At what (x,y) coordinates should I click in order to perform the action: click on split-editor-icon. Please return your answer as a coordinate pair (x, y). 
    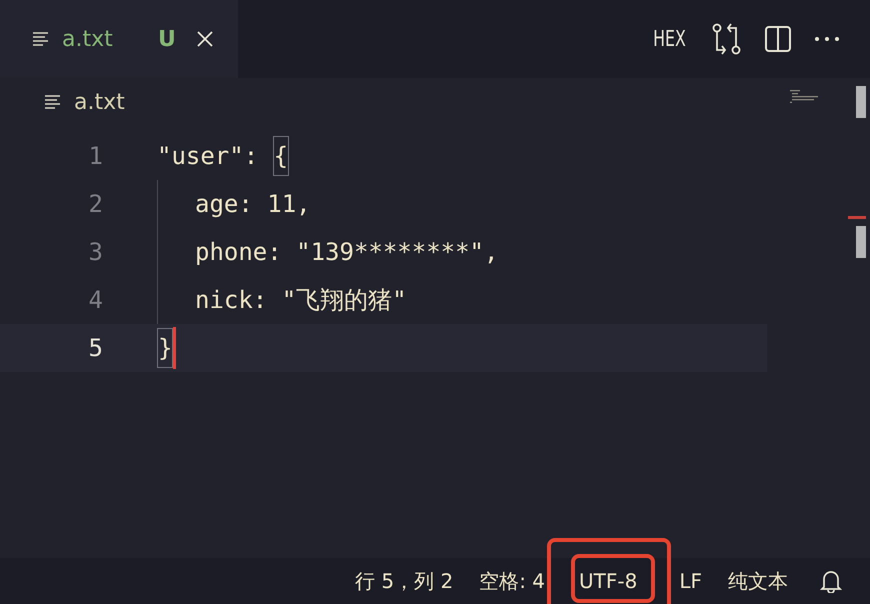
    Looking at the image, I should click on (778, 39).